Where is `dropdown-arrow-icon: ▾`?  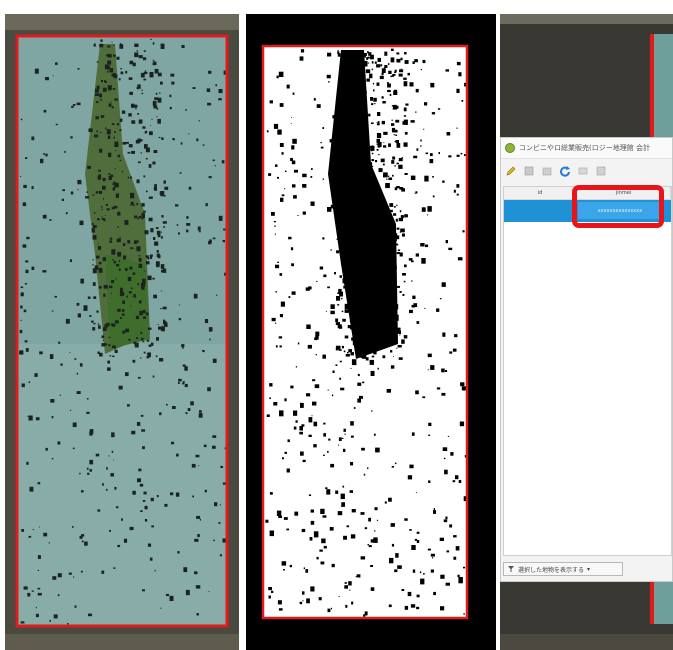 dropdown-arrow-icon: ▾ is located at coordinates (589, 569).